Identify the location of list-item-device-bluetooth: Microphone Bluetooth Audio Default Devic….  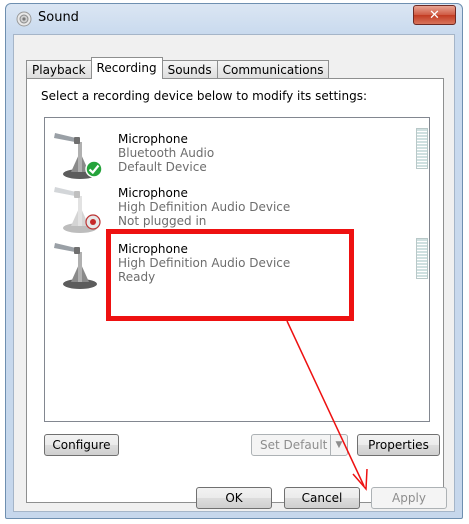
(237, 153).